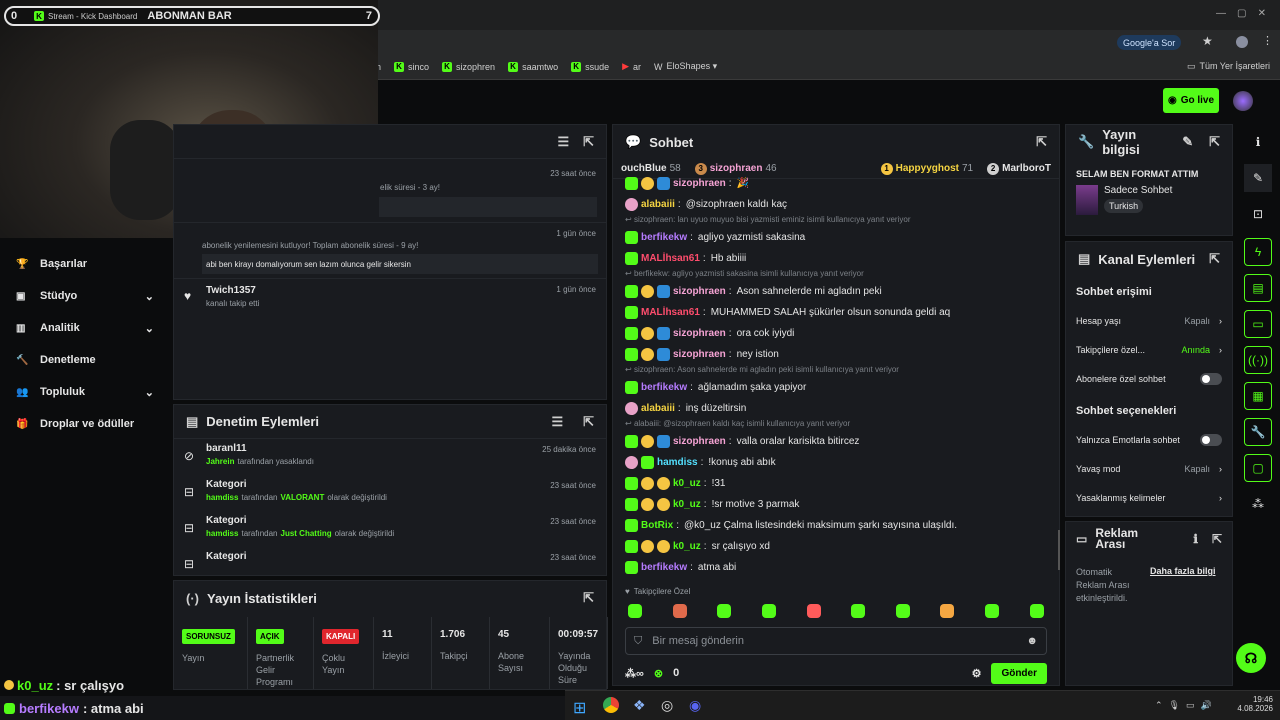 The image size is (1280, 720). Describe the element at coordinates (836, 387) in the screenshot. I see `chat-message: berfikekw: ağlamadım şaka yapiyor` at that location.